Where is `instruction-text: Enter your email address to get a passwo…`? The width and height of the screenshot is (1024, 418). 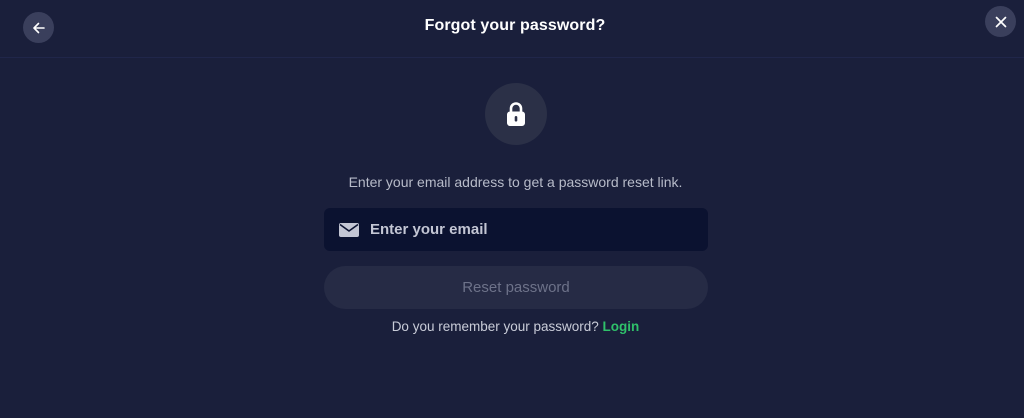
instruction-text: Enter your email address to get a passwo… is located at coordinates (515, 182).